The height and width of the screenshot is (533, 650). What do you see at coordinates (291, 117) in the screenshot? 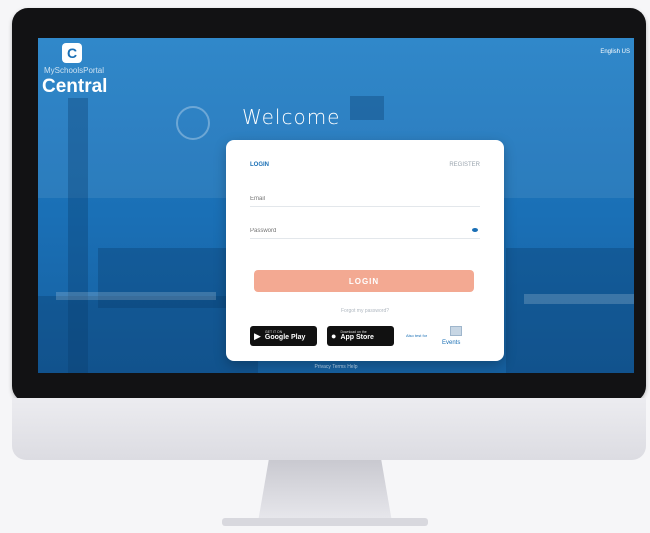
I see `welcome-heading: Welcome` at bounding box center [291, 117].